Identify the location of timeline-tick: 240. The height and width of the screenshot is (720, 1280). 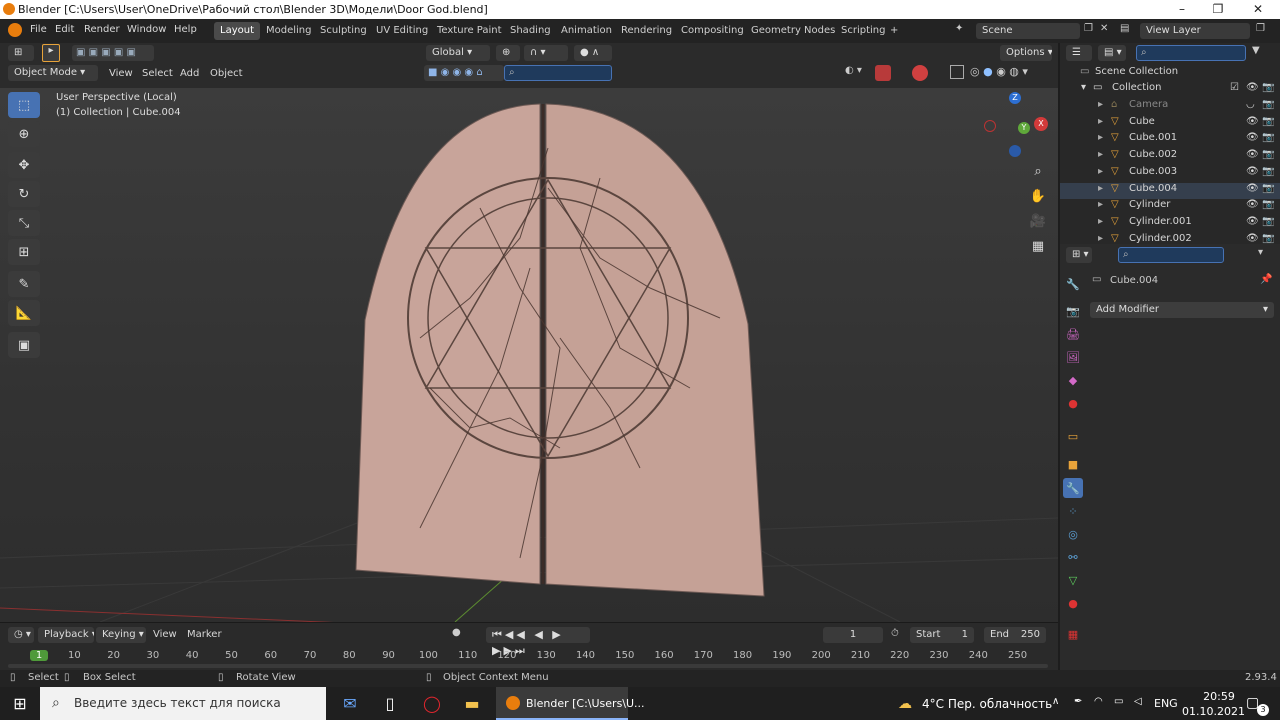
(978, 655).